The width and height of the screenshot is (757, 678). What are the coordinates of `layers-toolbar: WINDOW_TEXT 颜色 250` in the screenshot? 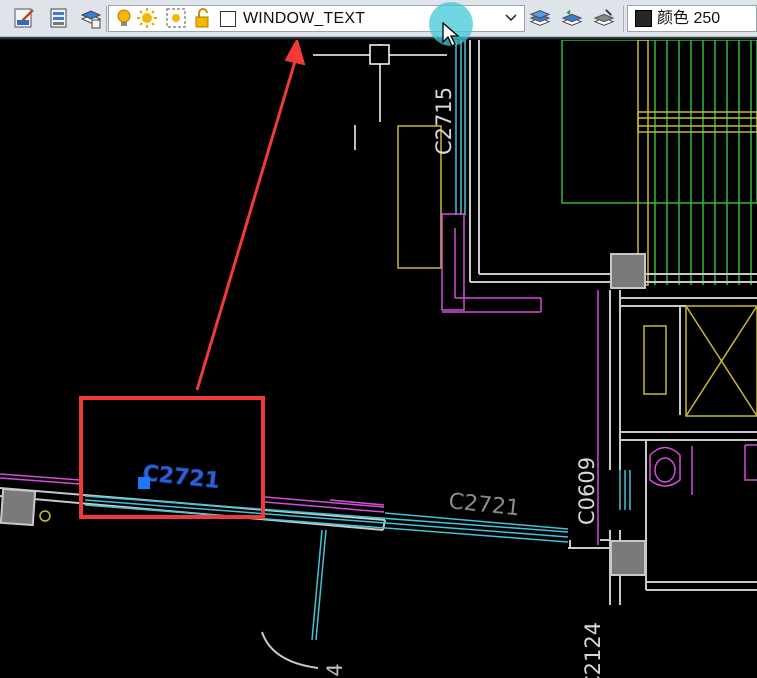 It's located at (378, 18).